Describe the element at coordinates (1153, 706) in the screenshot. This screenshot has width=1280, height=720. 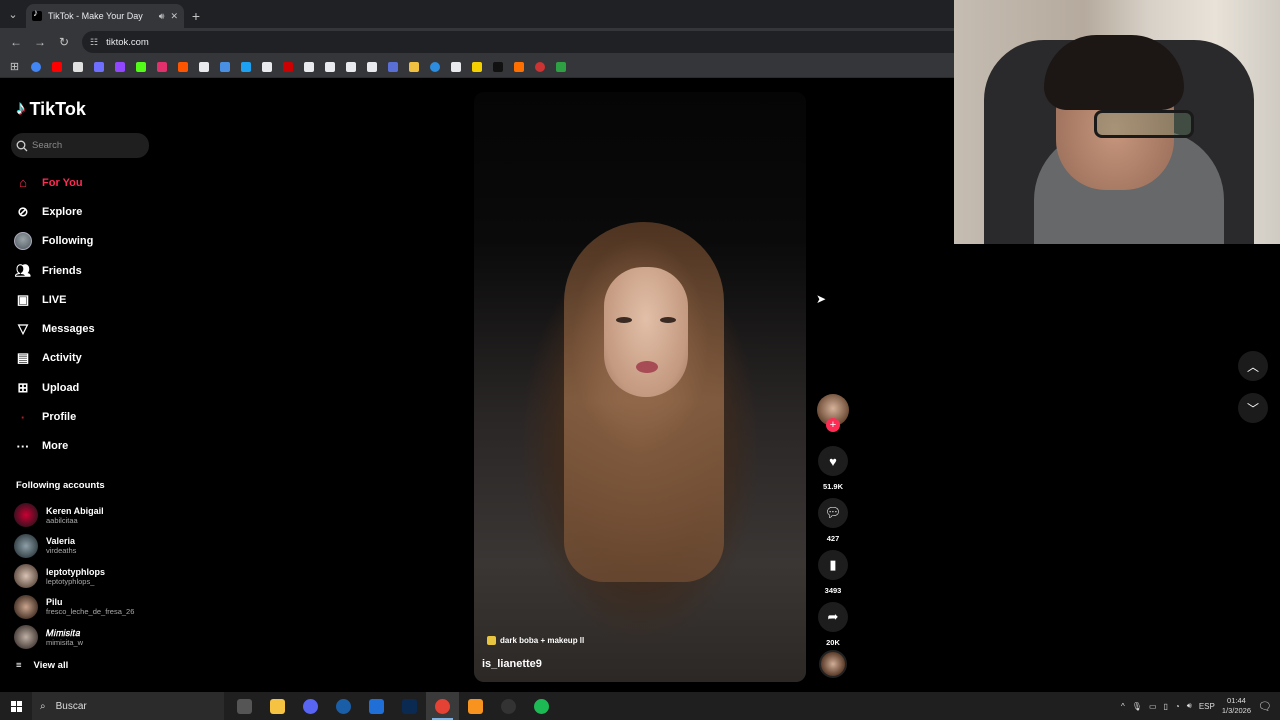
I see `network-icon: ▭` at that location.